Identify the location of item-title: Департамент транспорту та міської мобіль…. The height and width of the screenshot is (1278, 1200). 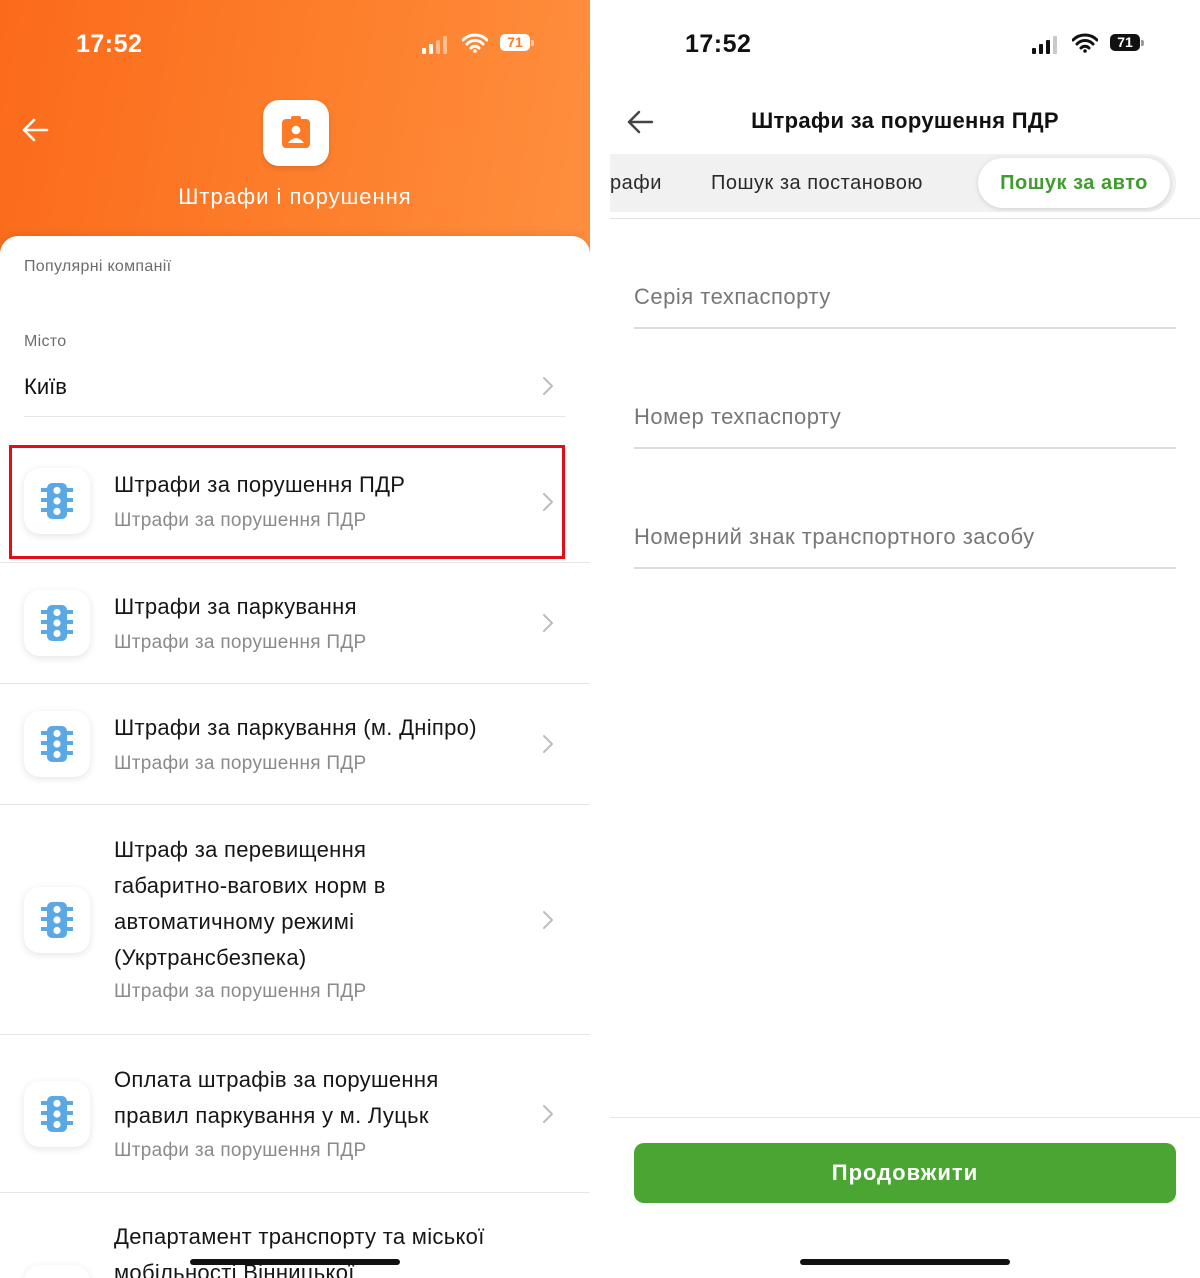
(299, 1251).